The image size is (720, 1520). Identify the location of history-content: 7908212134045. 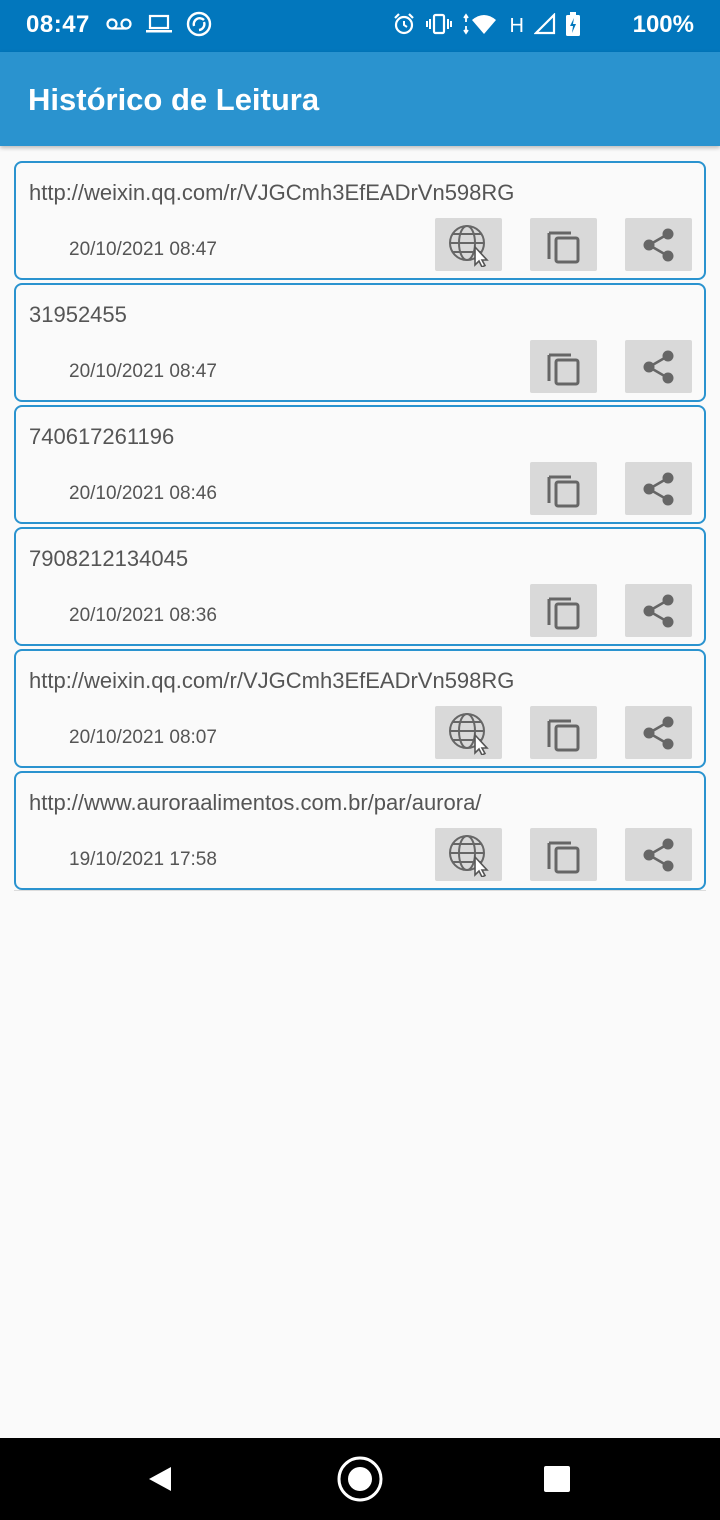
(109, 558).